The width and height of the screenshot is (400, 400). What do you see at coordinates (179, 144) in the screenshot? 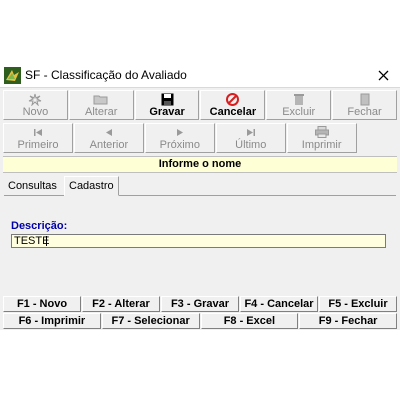
I see `proximo-label: Próximo` at bounding box center [179, 144].